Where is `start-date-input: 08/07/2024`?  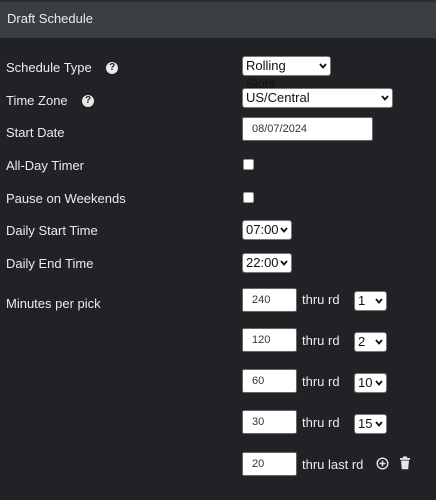
start-date-input: 08/07/2024 is located at coordinates (307, 129).